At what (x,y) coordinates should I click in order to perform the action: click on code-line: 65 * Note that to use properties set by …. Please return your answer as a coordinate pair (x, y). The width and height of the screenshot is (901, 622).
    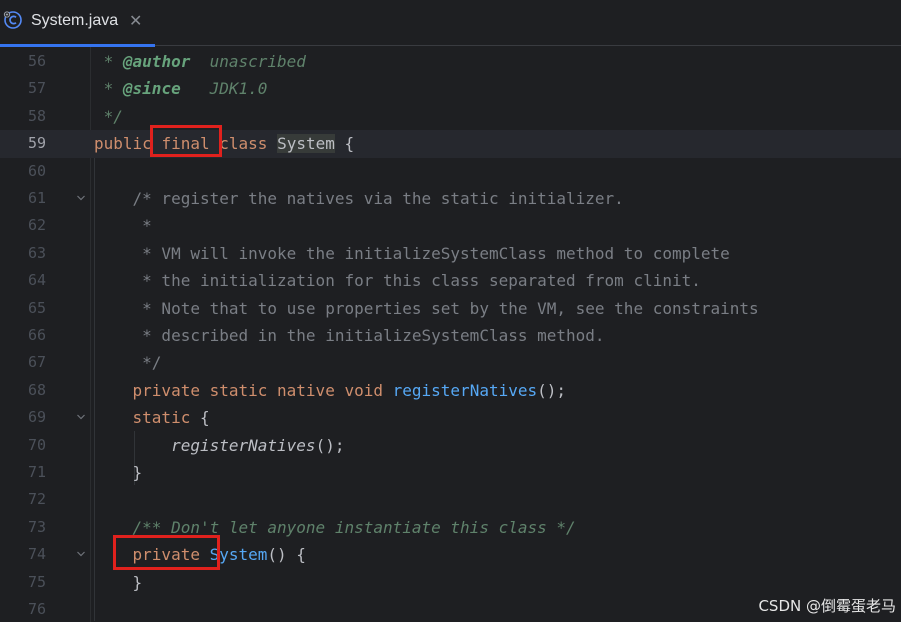
    Looking at the image, I should click on (450, 308).